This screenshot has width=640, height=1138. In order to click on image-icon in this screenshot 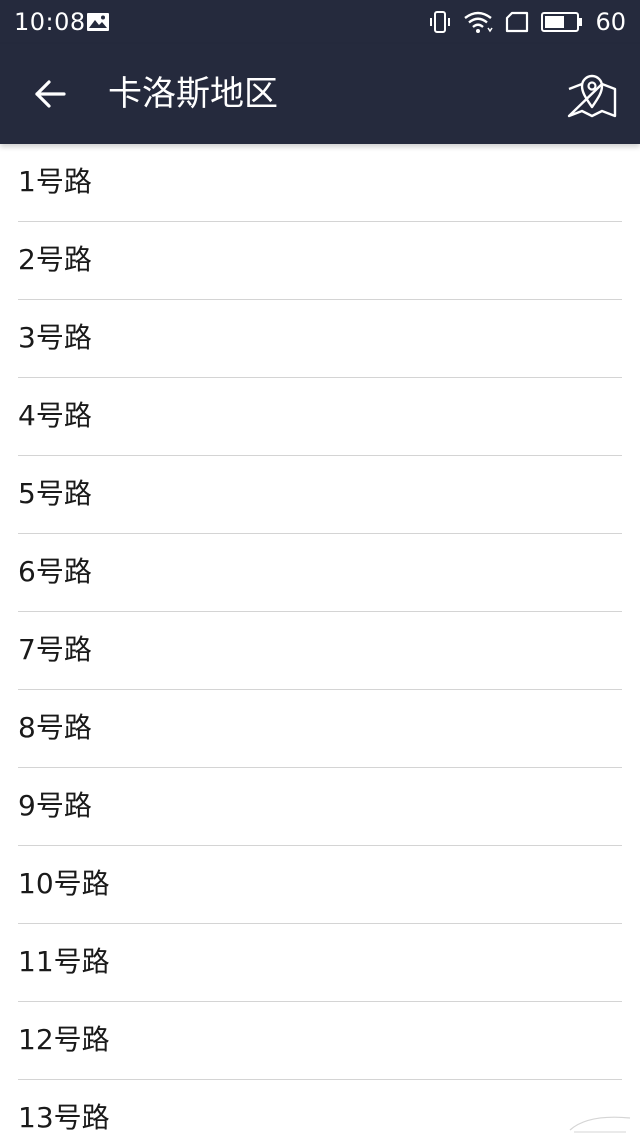, I will do `click(98, 22)`.